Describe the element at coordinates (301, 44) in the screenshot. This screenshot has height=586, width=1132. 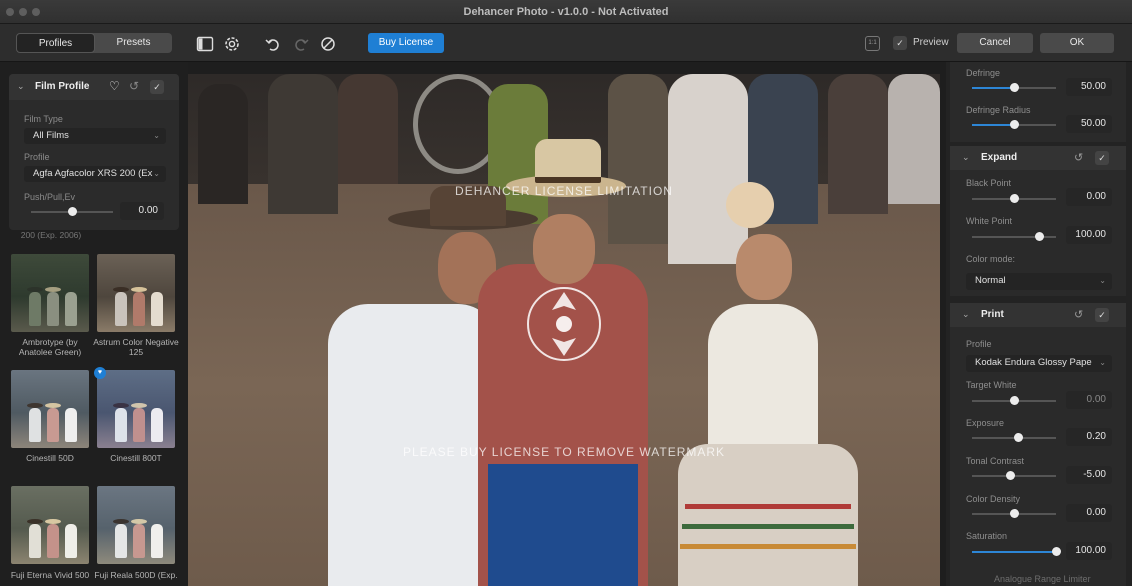
I see `redo-icon` at that location.